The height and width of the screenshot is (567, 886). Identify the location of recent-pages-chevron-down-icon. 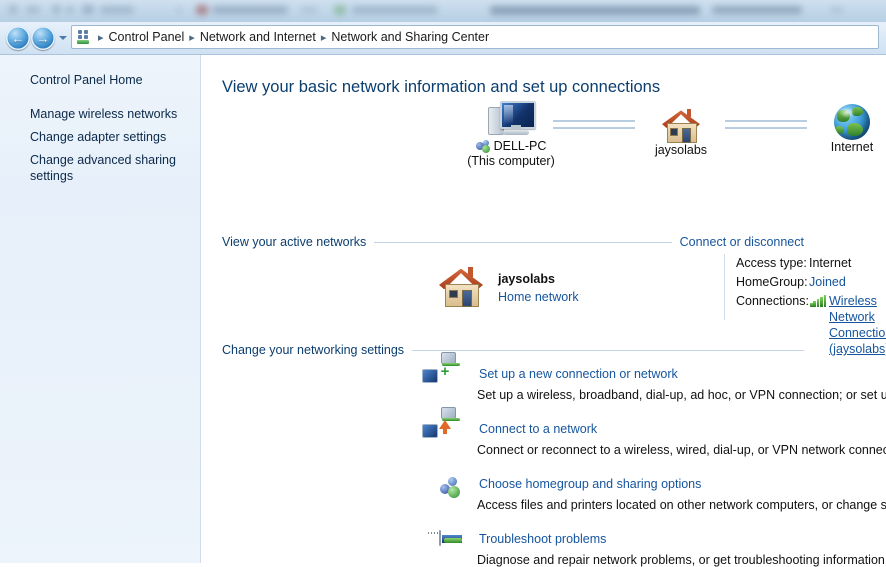
(63, 38).